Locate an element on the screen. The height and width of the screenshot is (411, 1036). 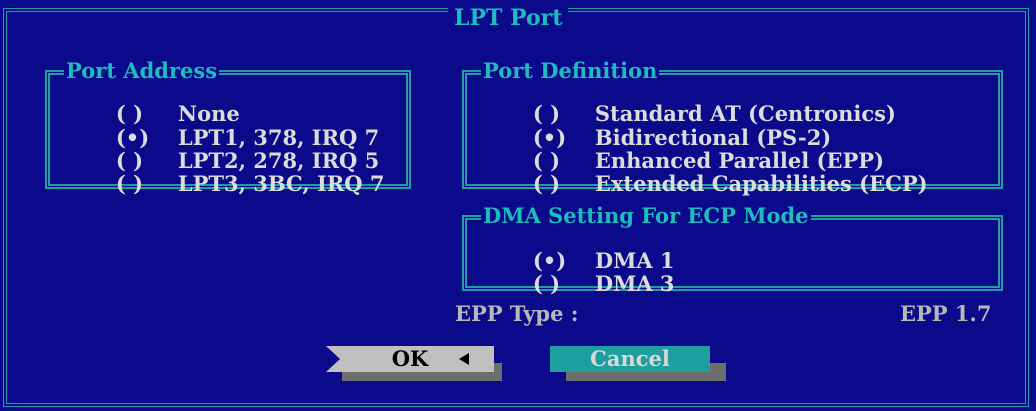
dialog-title: LPT Port is located at coordinates (508, 19).